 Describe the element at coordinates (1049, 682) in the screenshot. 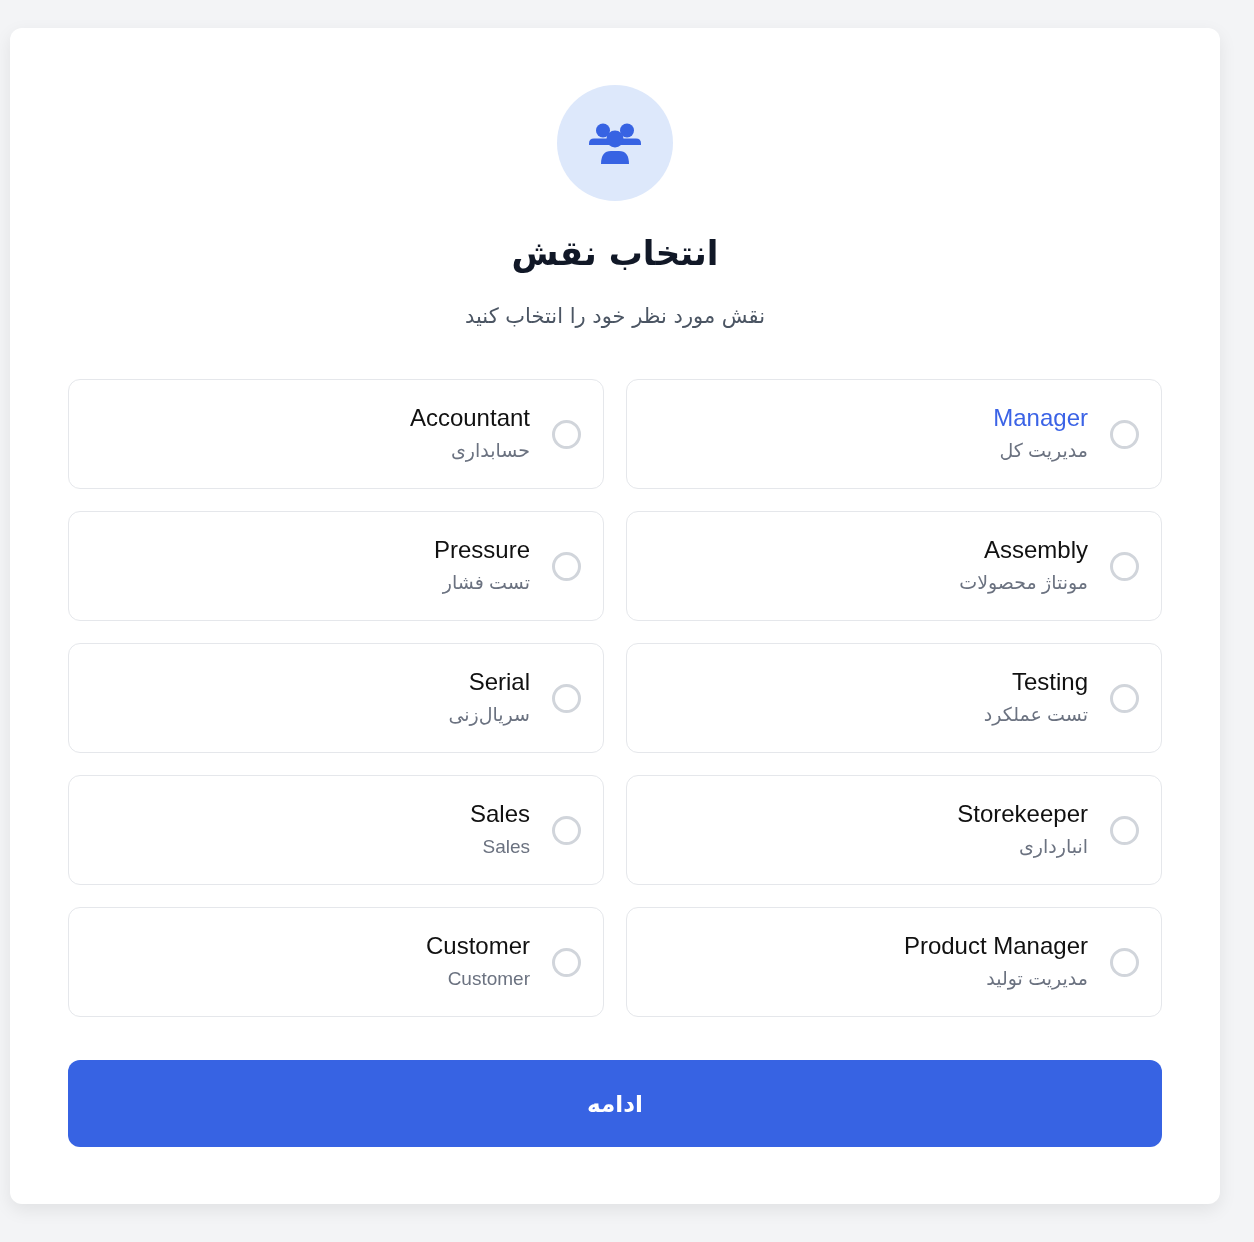

I see `role-name: Testing` at that location.